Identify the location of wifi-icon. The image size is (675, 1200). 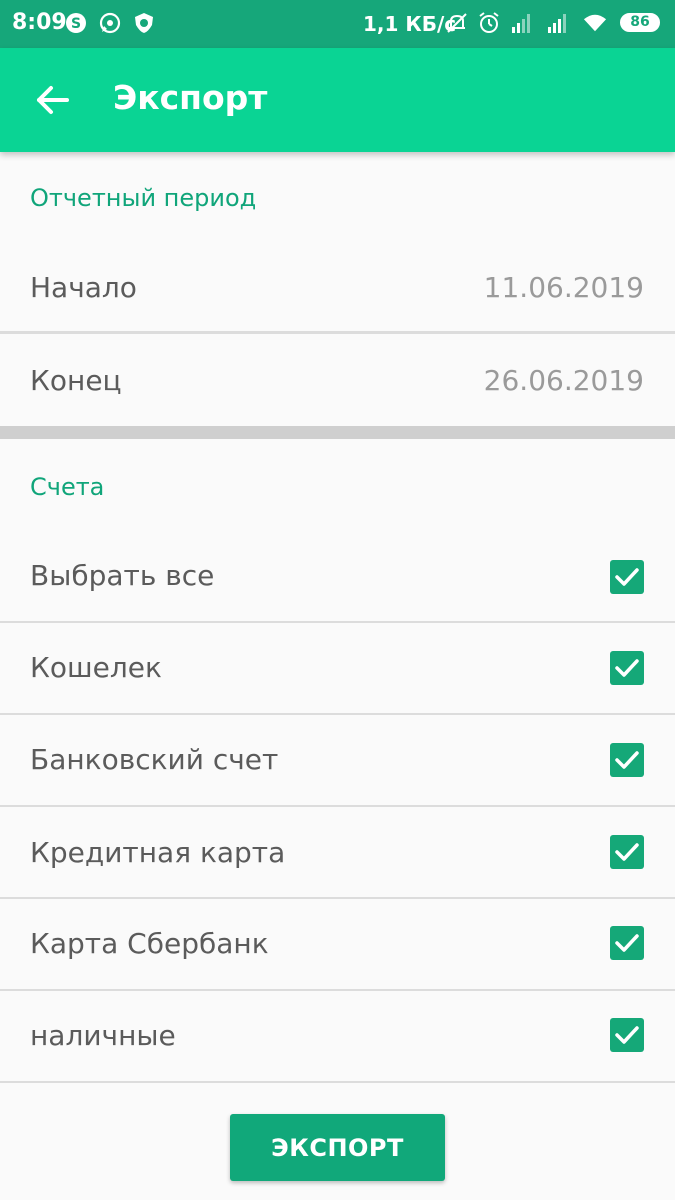
(595, 23).